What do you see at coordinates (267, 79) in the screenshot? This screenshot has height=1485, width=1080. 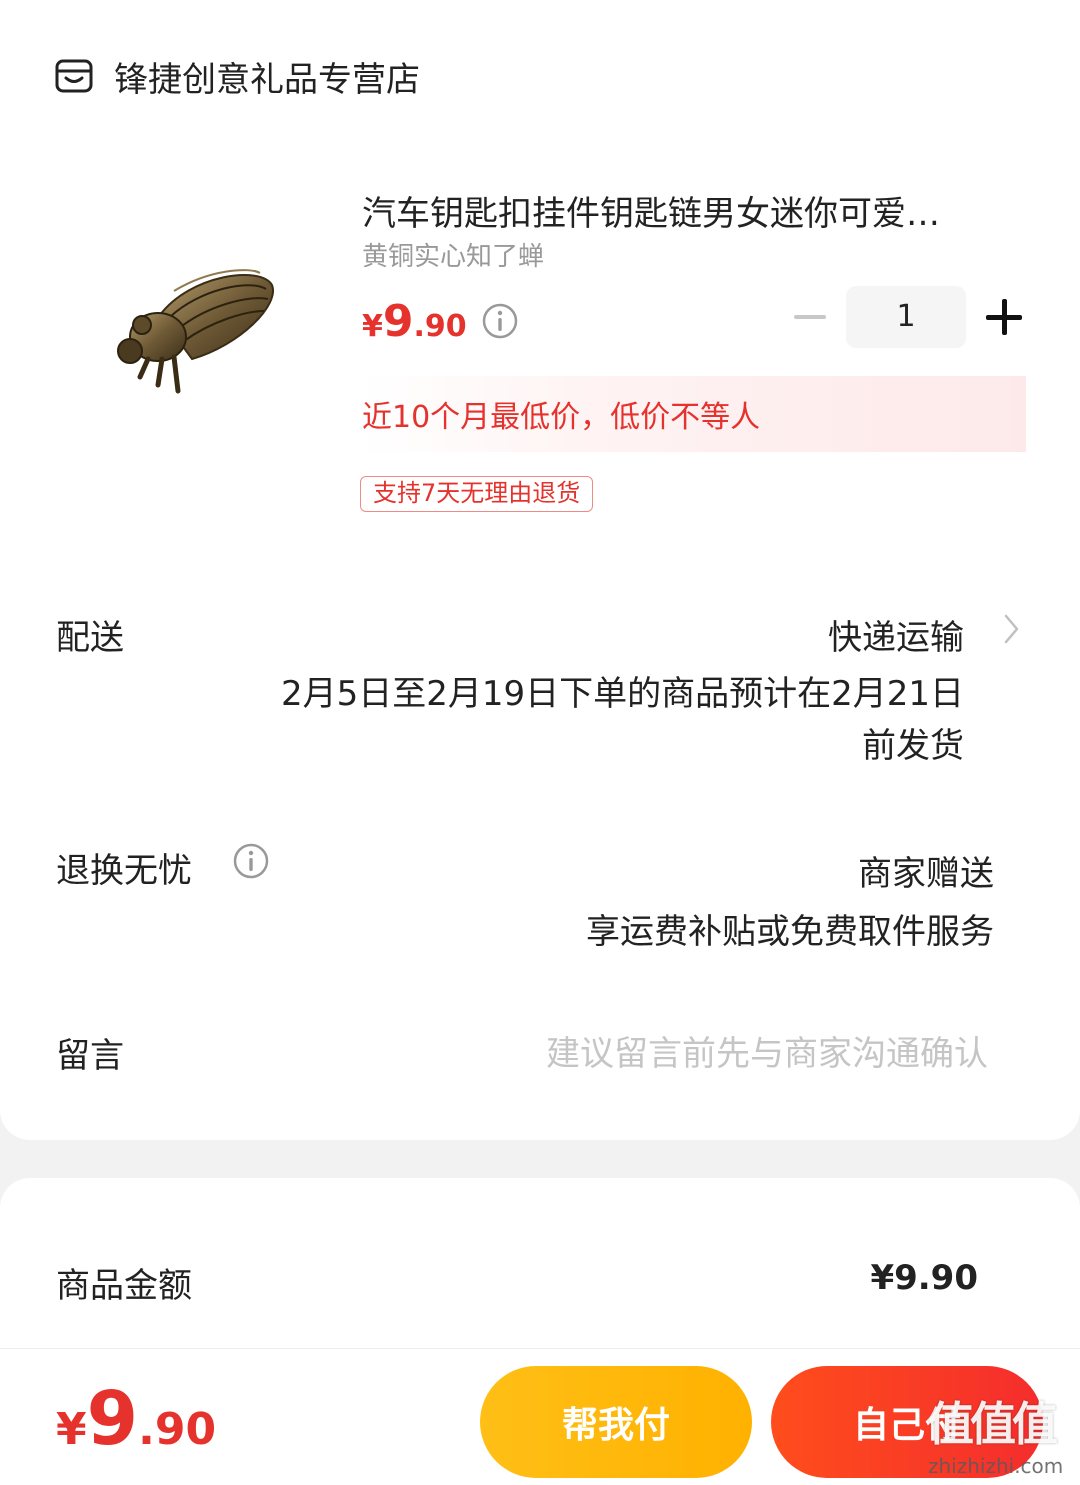 I see `store-name: 锋捷创意礼品专营店` at bounding box center [267, 79].